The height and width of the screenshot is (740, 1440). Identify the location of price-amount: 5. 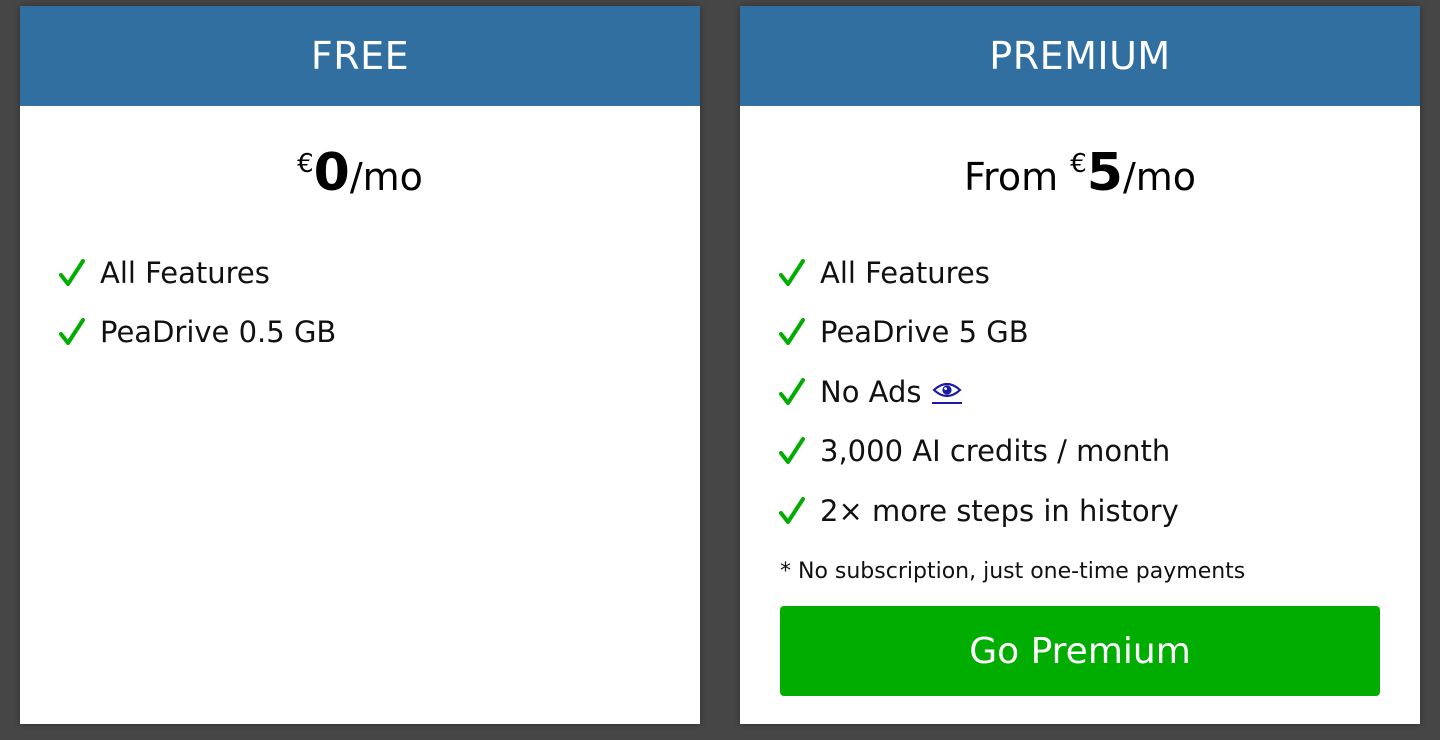
(1104, 173).